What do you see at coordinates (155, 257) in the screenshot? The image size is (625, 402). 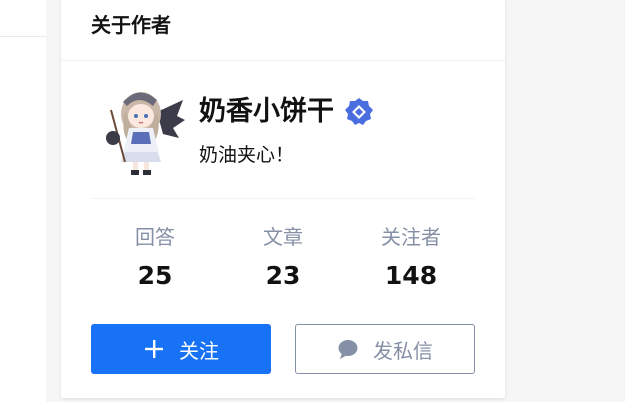 I see `stat-answers: 回答 25` at bounding box center [155, 257].